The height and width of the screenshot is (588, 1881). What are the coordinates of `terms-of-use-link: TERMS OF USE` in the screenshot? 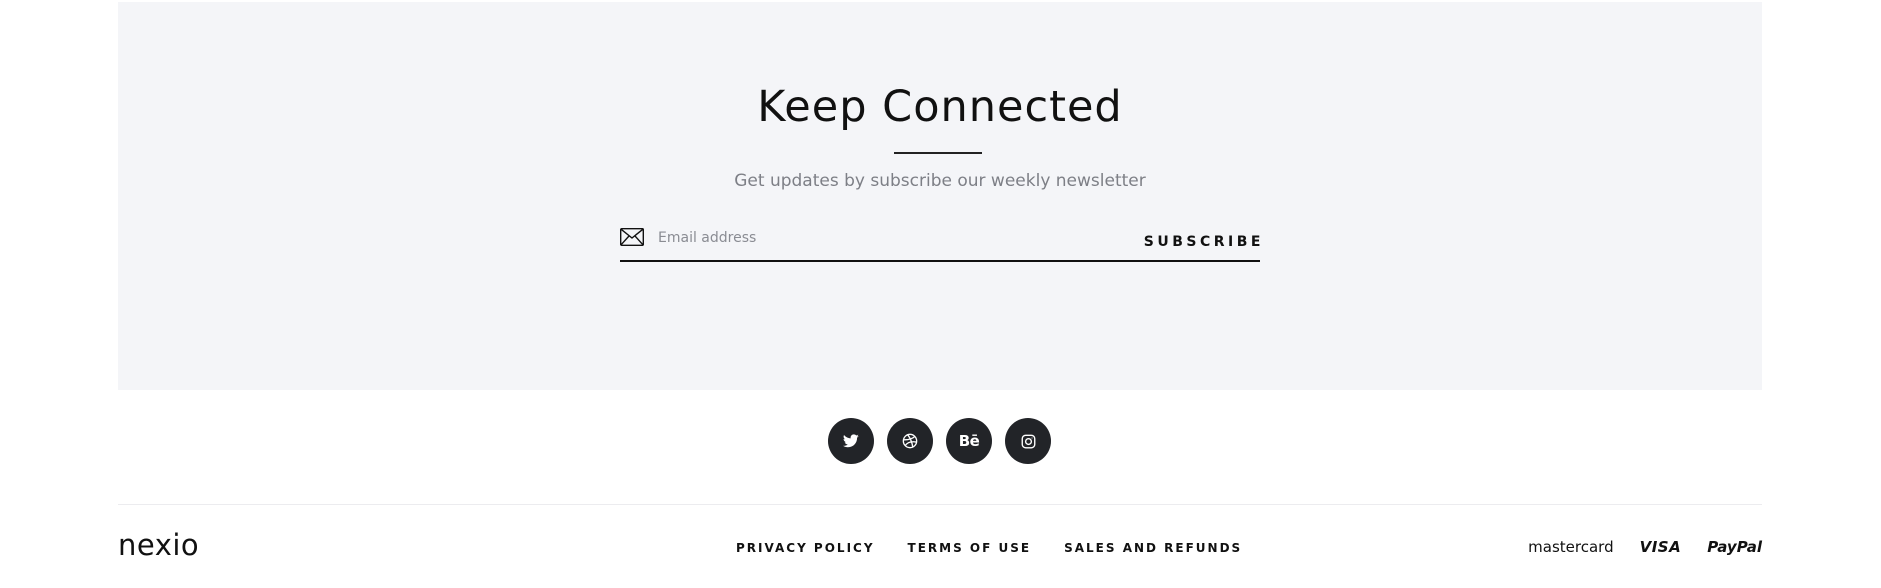 It's located at (970, 548).